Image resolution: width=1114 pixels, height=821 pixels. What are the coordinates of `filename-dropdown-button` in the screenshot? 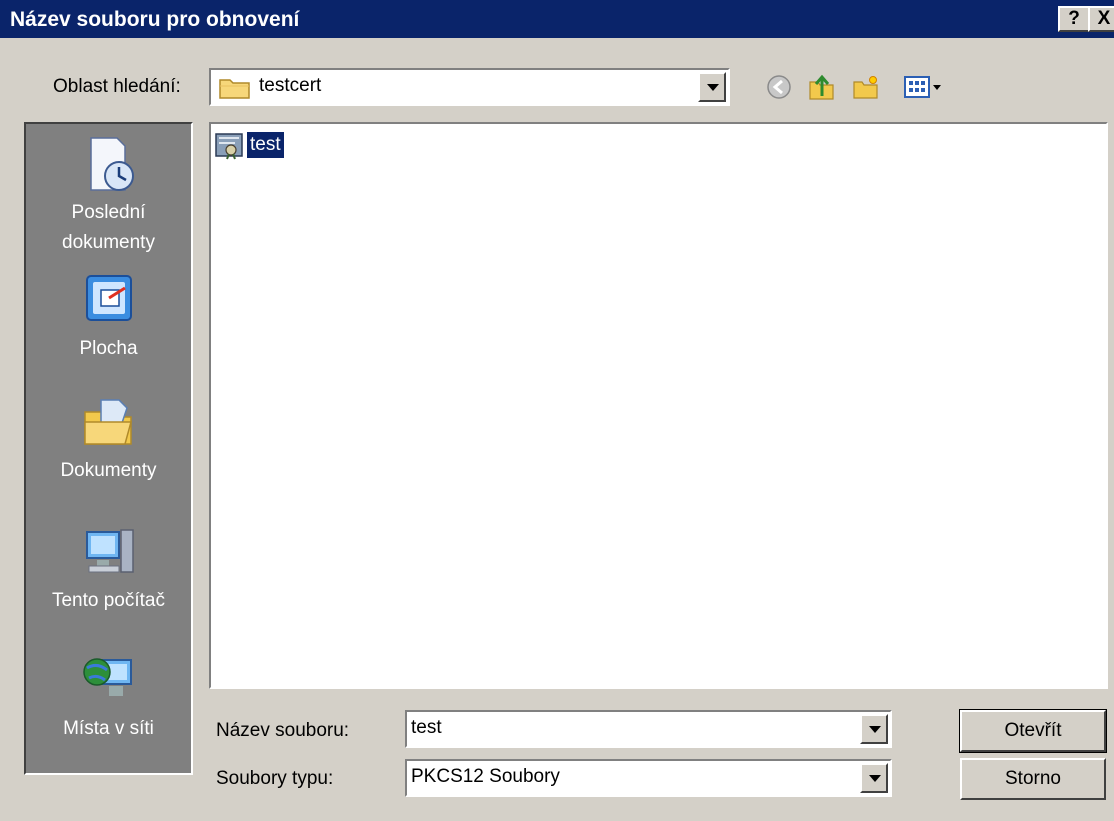 It's located at (874, 729).